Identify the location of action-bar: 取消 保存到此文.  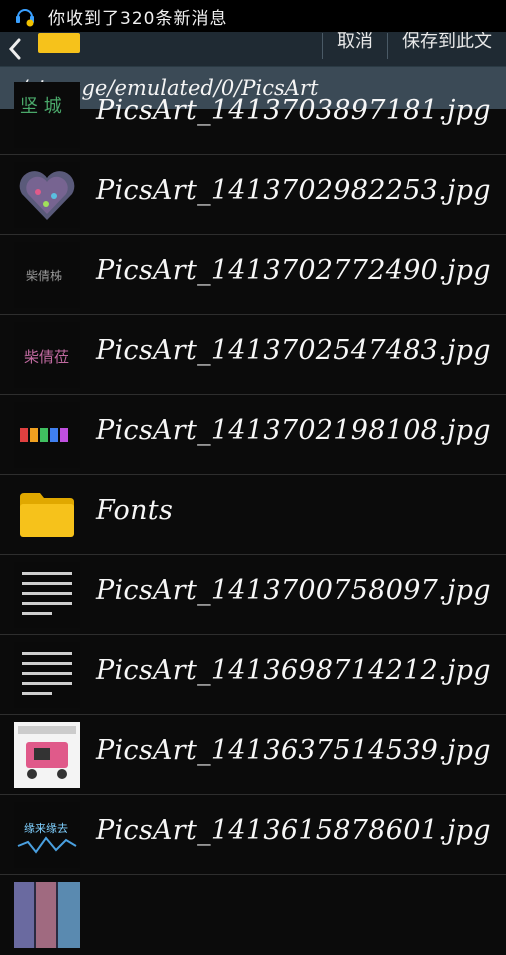
(253, 49).